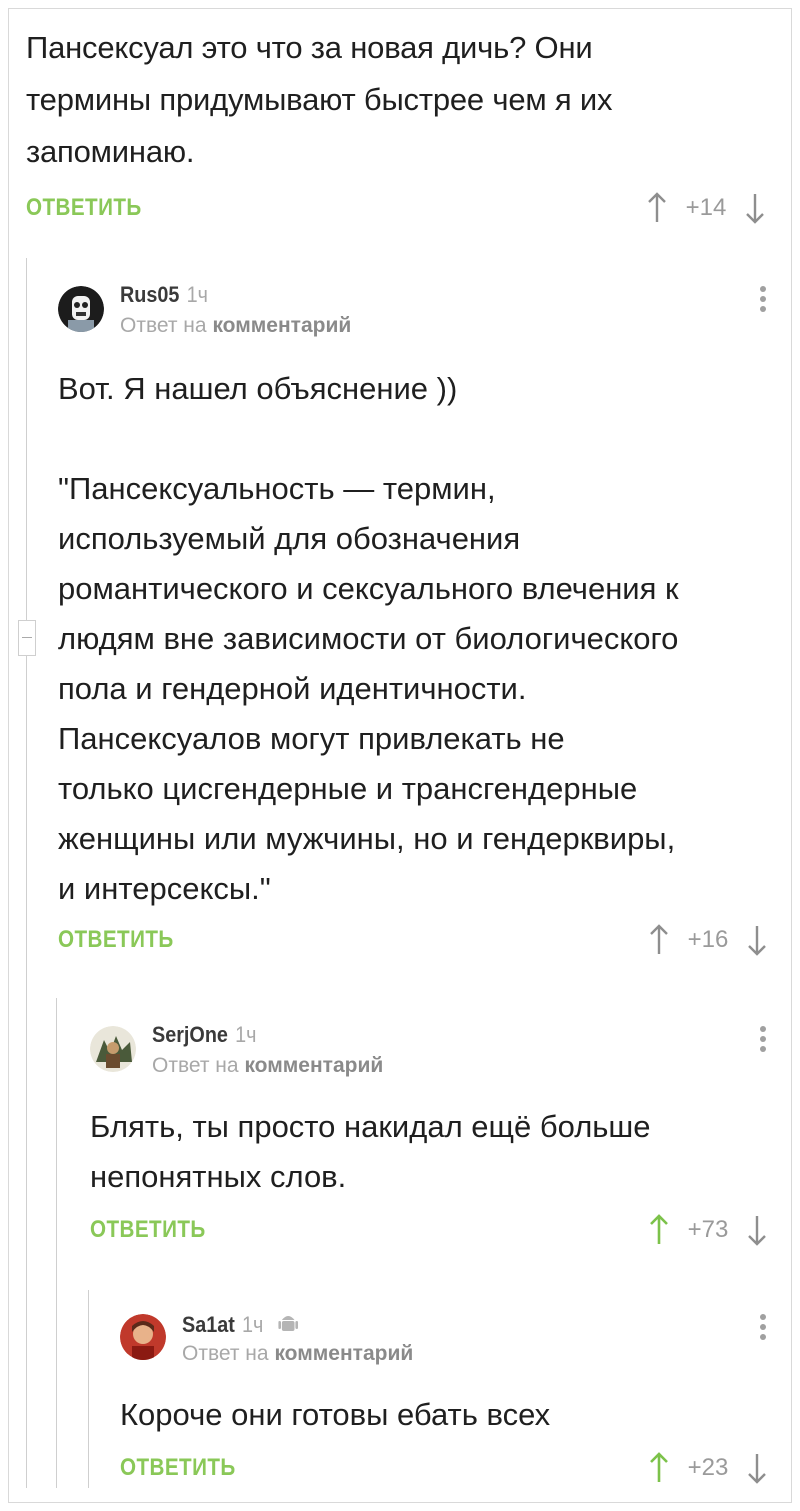 The image size is (800, 1511). I want to click on comment-actions: ОТВЕТИТЬ +23, so click(444, 1468).